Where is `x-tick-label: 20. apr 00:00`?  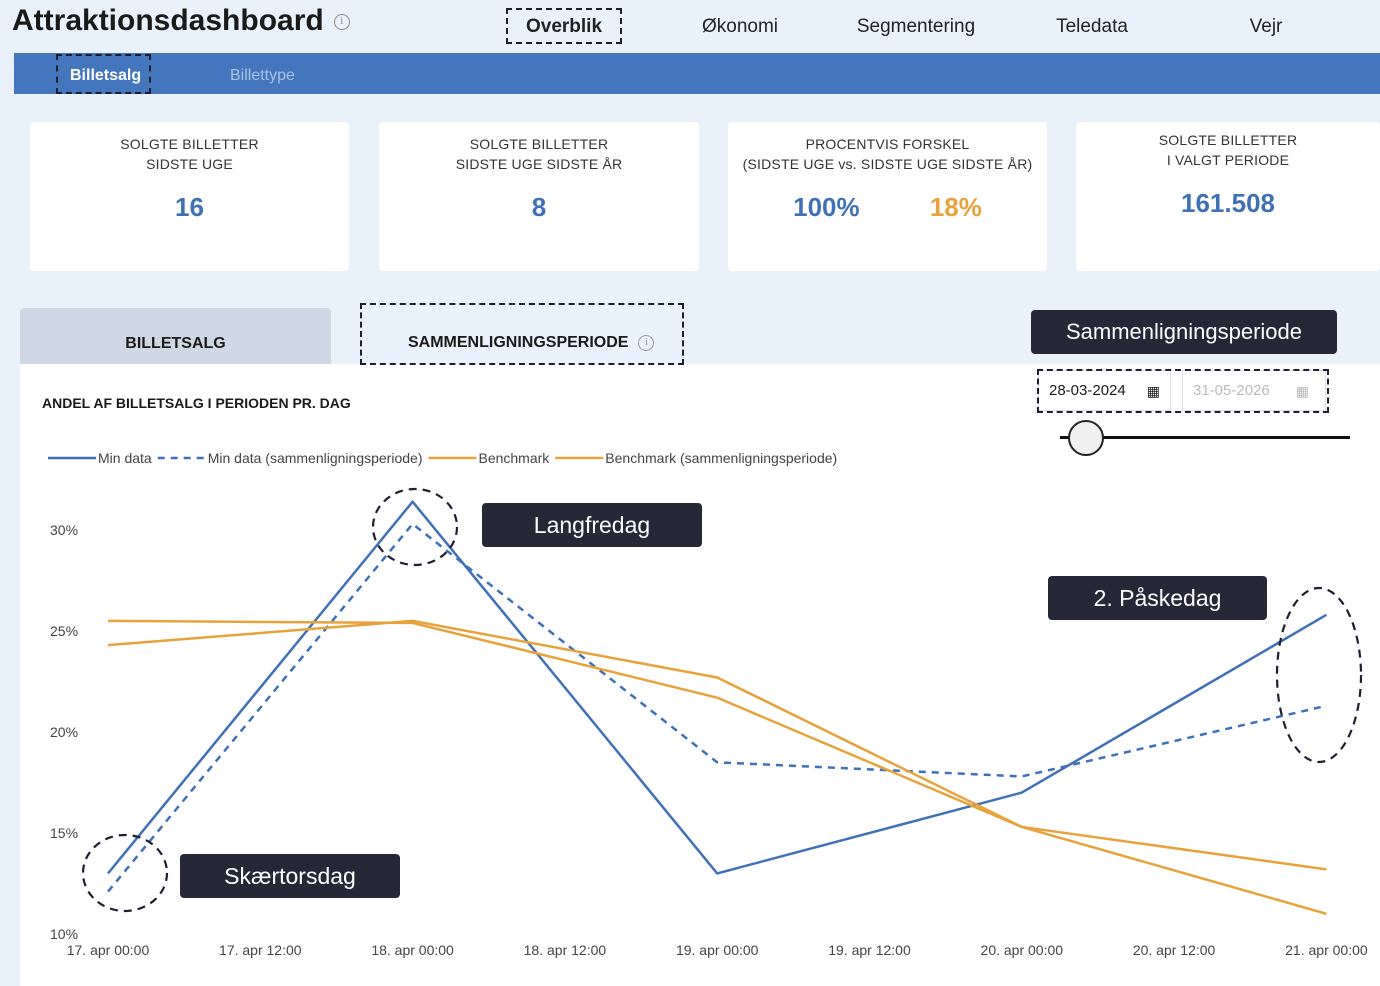
x-tick-label: 20. apr 00:00 is located at coordinates (1022, 950).